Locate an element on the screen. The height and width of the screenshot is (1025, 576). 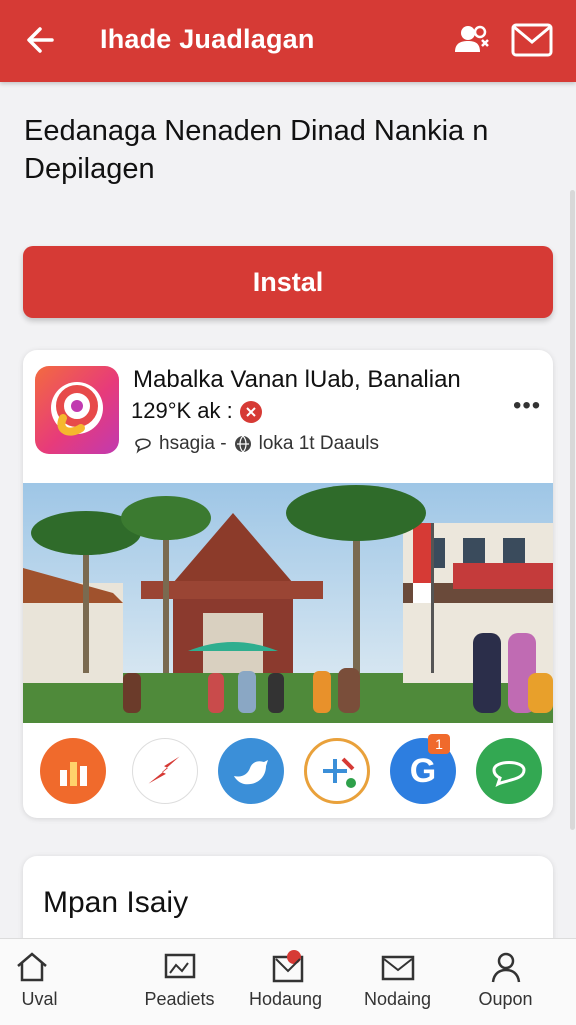
inbox-icon is located at coordinates (288, 966).